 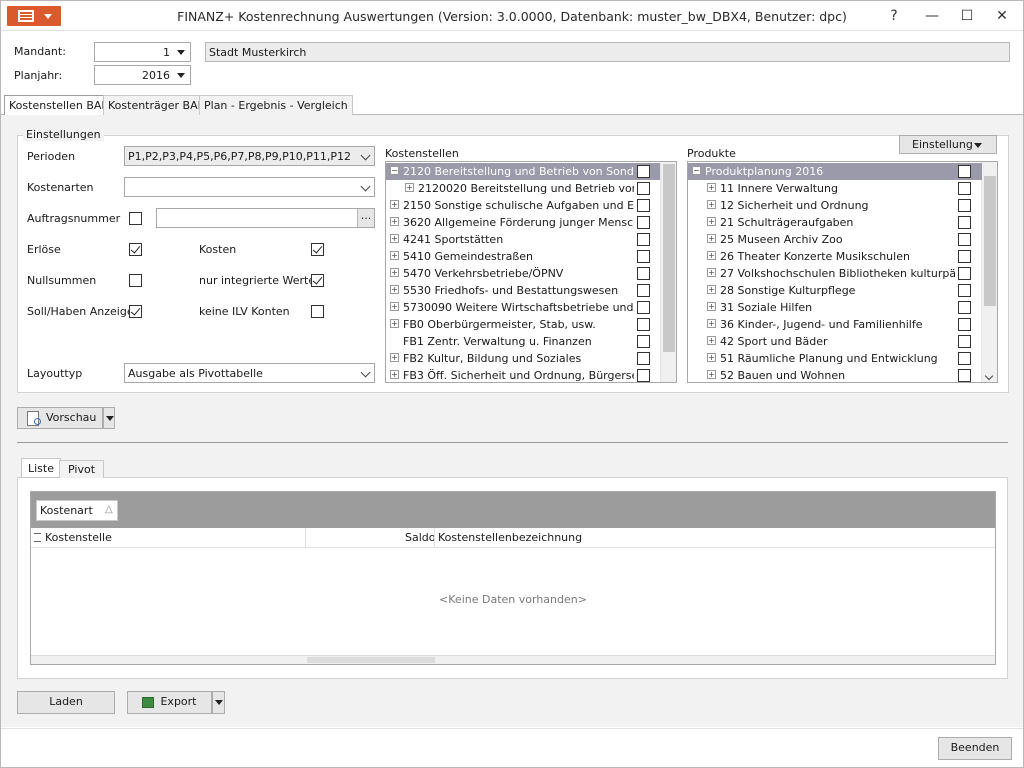 What do you see at coordinates (78, 537) in the screenshot?
I see `column-kostenstelle: Kostenstelle` at bounding box center [78, 537].